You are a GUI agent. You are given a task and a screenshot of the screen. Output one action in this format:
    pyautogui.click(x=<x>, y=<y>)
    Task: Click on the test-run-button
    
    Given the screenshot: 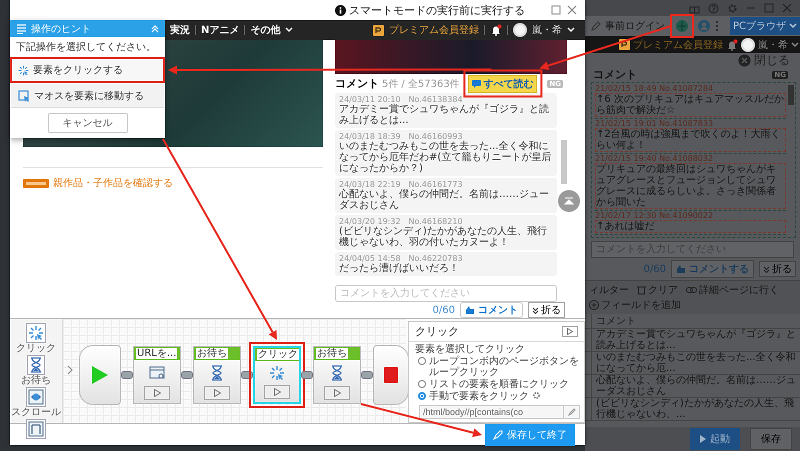 What is the action you would take?
    pyautogui.click(x=570, y=331)
    